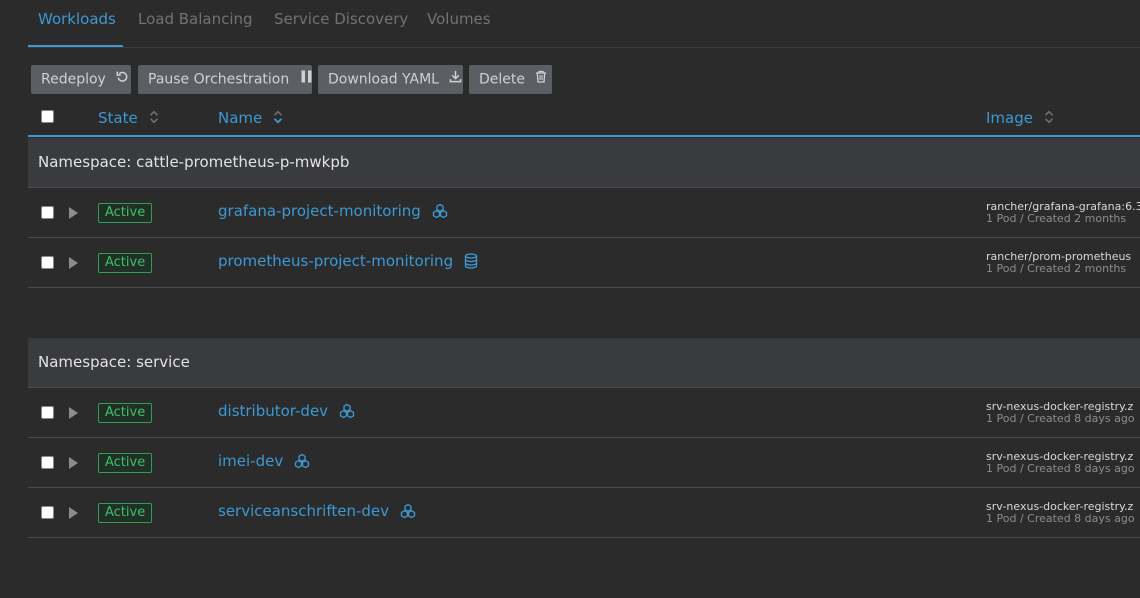  I want to click on sort-ascending-icon, so click(278, 119).